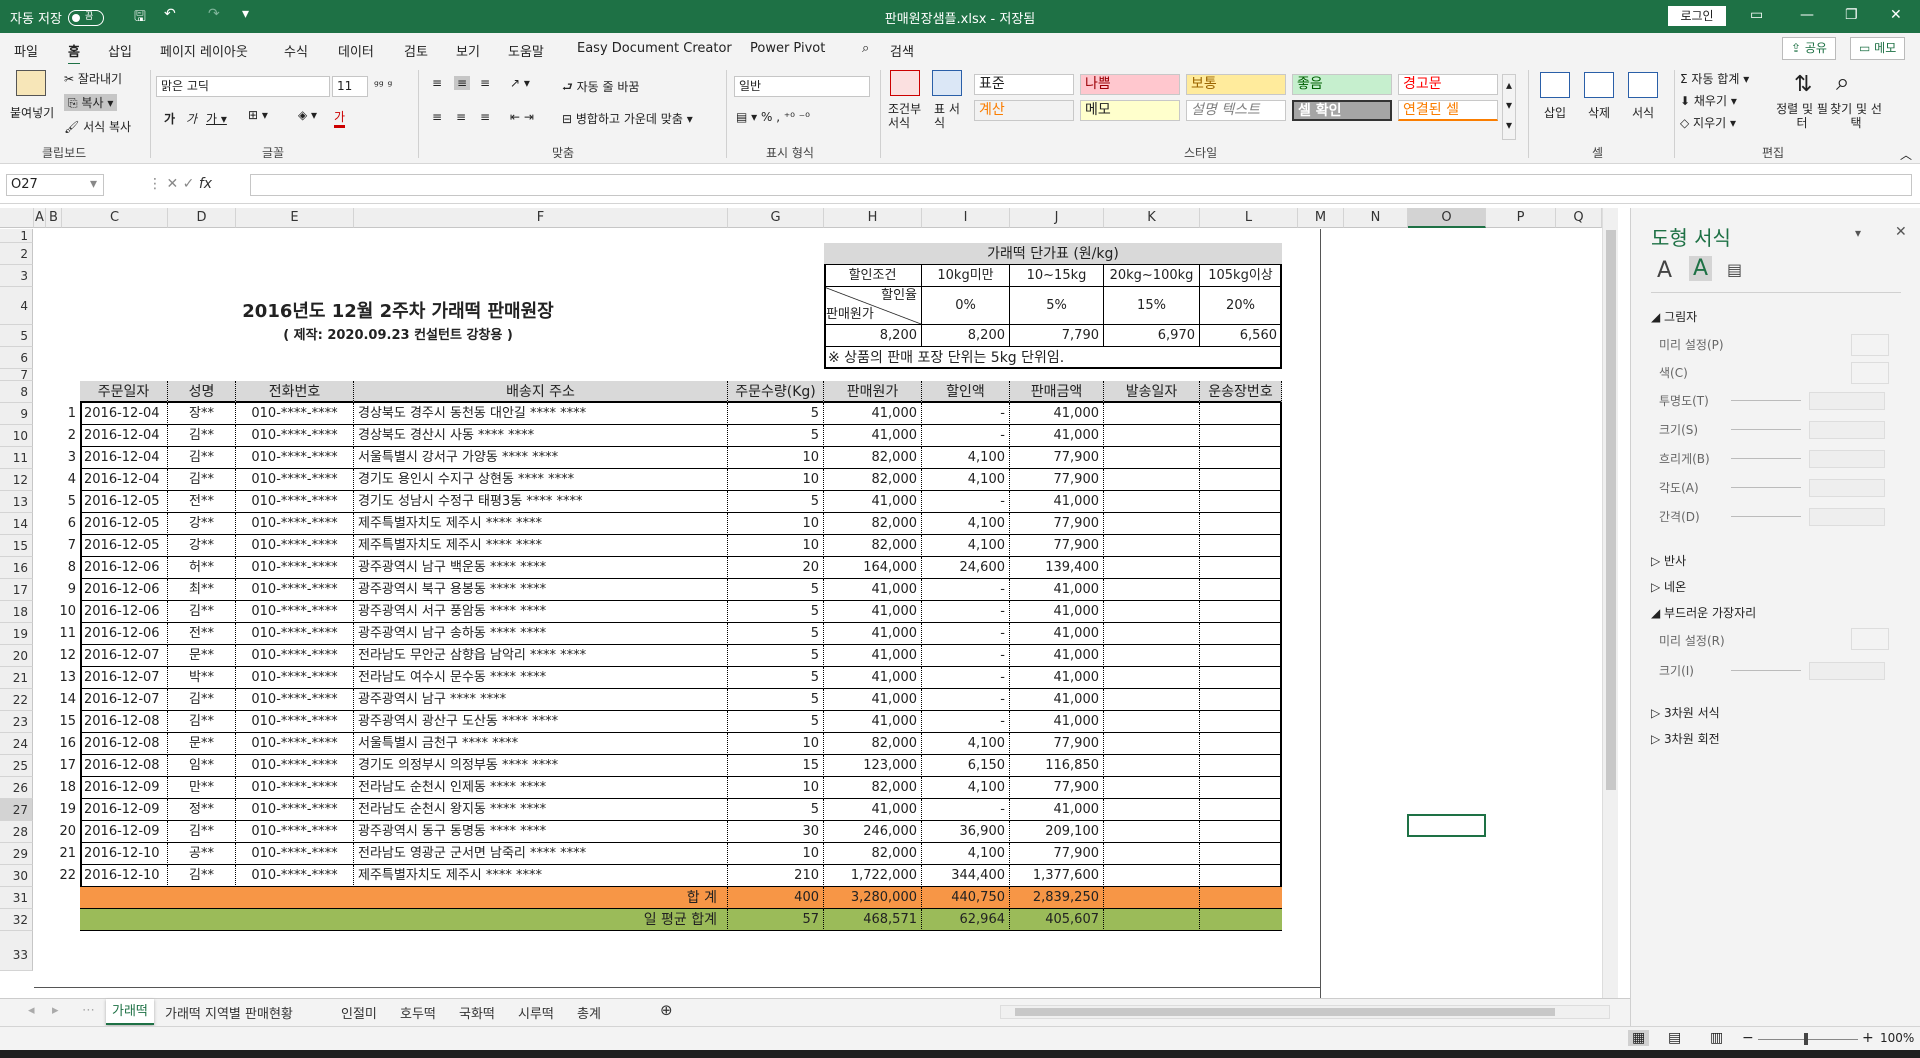  I want to click on section-3d-format: ▷ 3차원 서식, so click(1685, 712).